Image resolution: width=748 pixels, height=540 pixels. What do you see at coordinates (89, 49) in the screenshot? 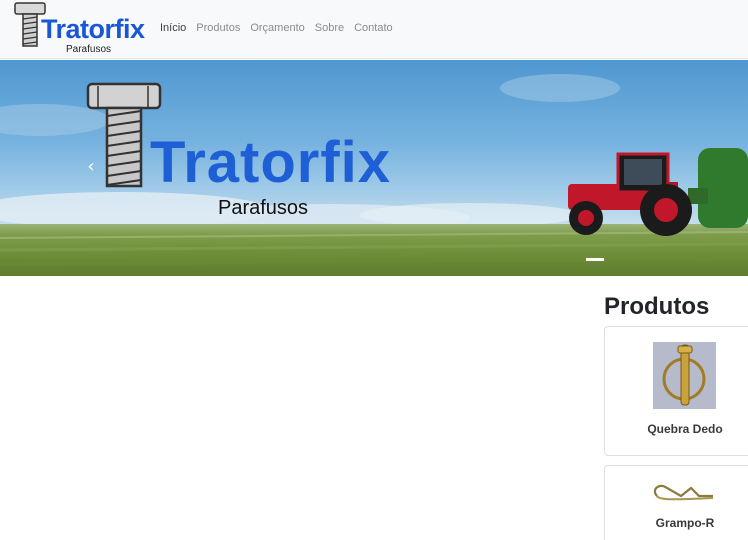
I see `brand-subtitle: Parafusos` at bounding box center [89, 49].